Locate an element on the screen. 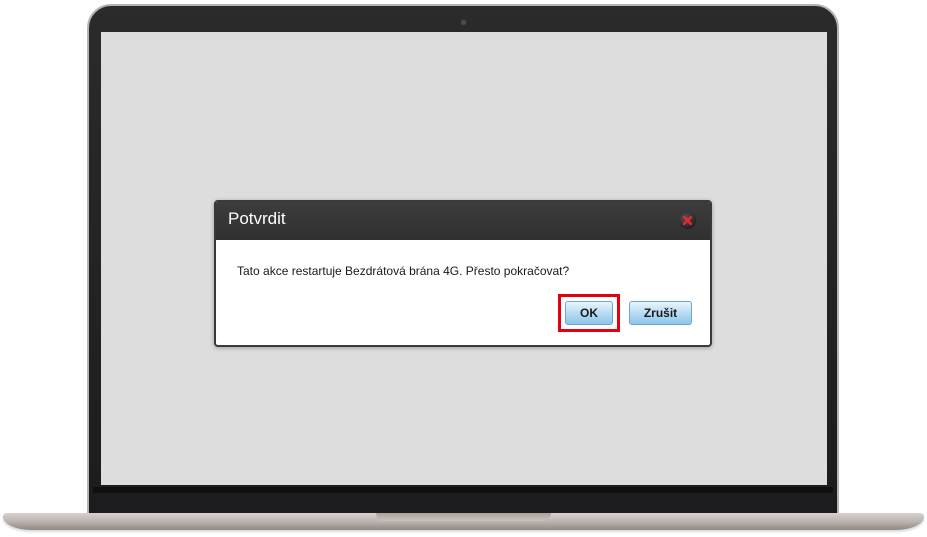 Image resolution: width=927 pixels, height=537 pixels. webcam-icon is located at coordinates (463, 22).